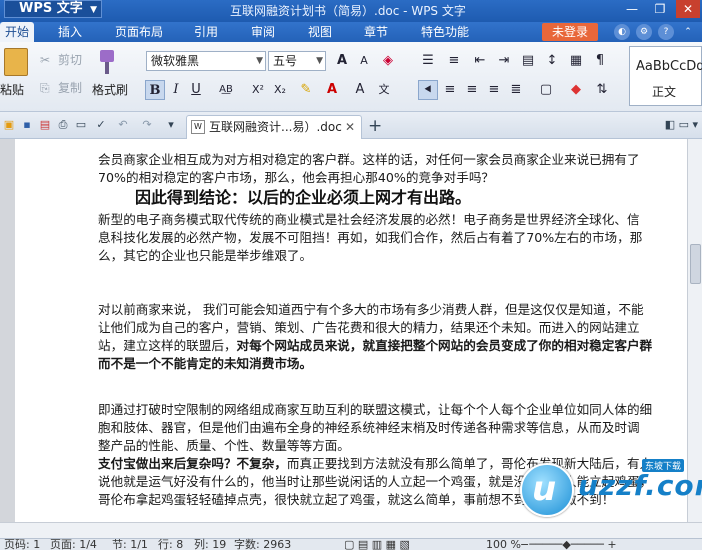 The image size is (702, 551). Describe the element at coordinates (663, 465) in the screenshot. I see `watermark-subtext: 东坡下载` at that location.